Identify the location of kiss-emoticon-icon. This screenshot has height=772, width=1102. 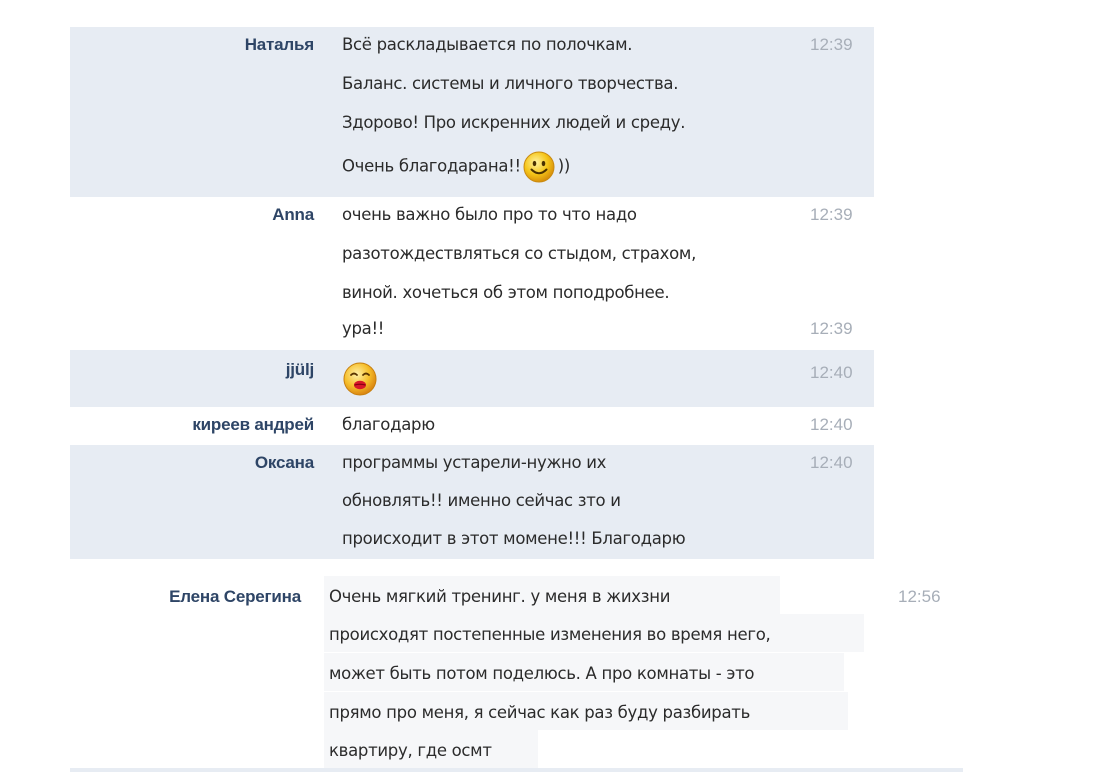
(360, 379).